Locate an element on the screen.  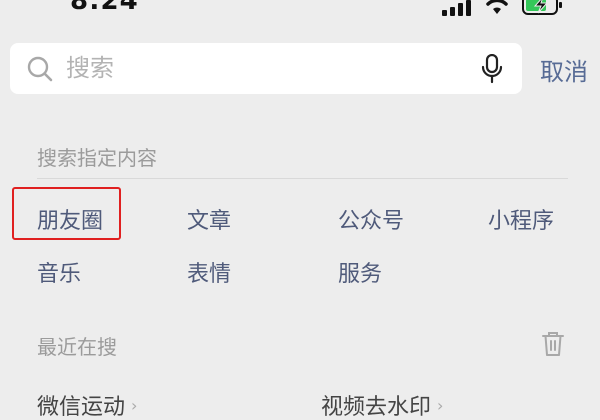
recent-search-label: 视频去水印 is located at coordinates (376, 407).